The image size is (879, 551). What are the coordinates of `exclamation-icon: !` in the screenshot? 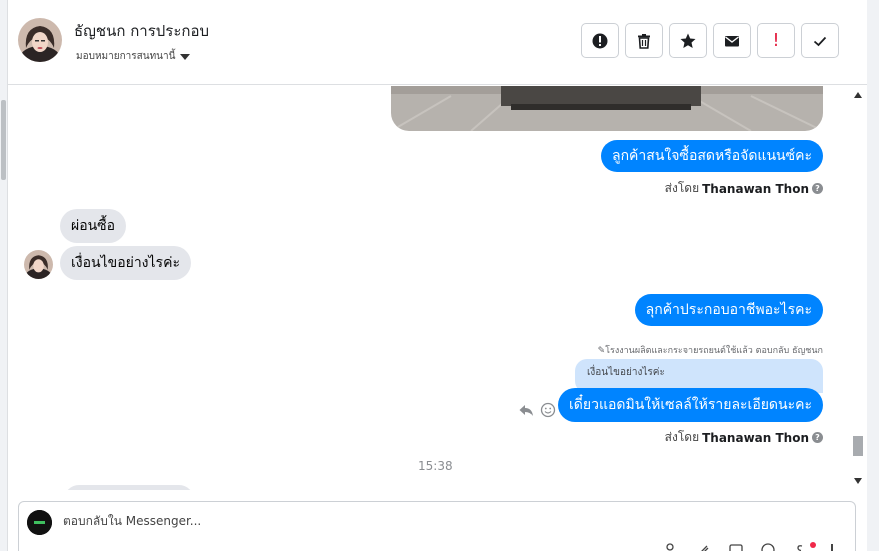 It's located at (776, 40).